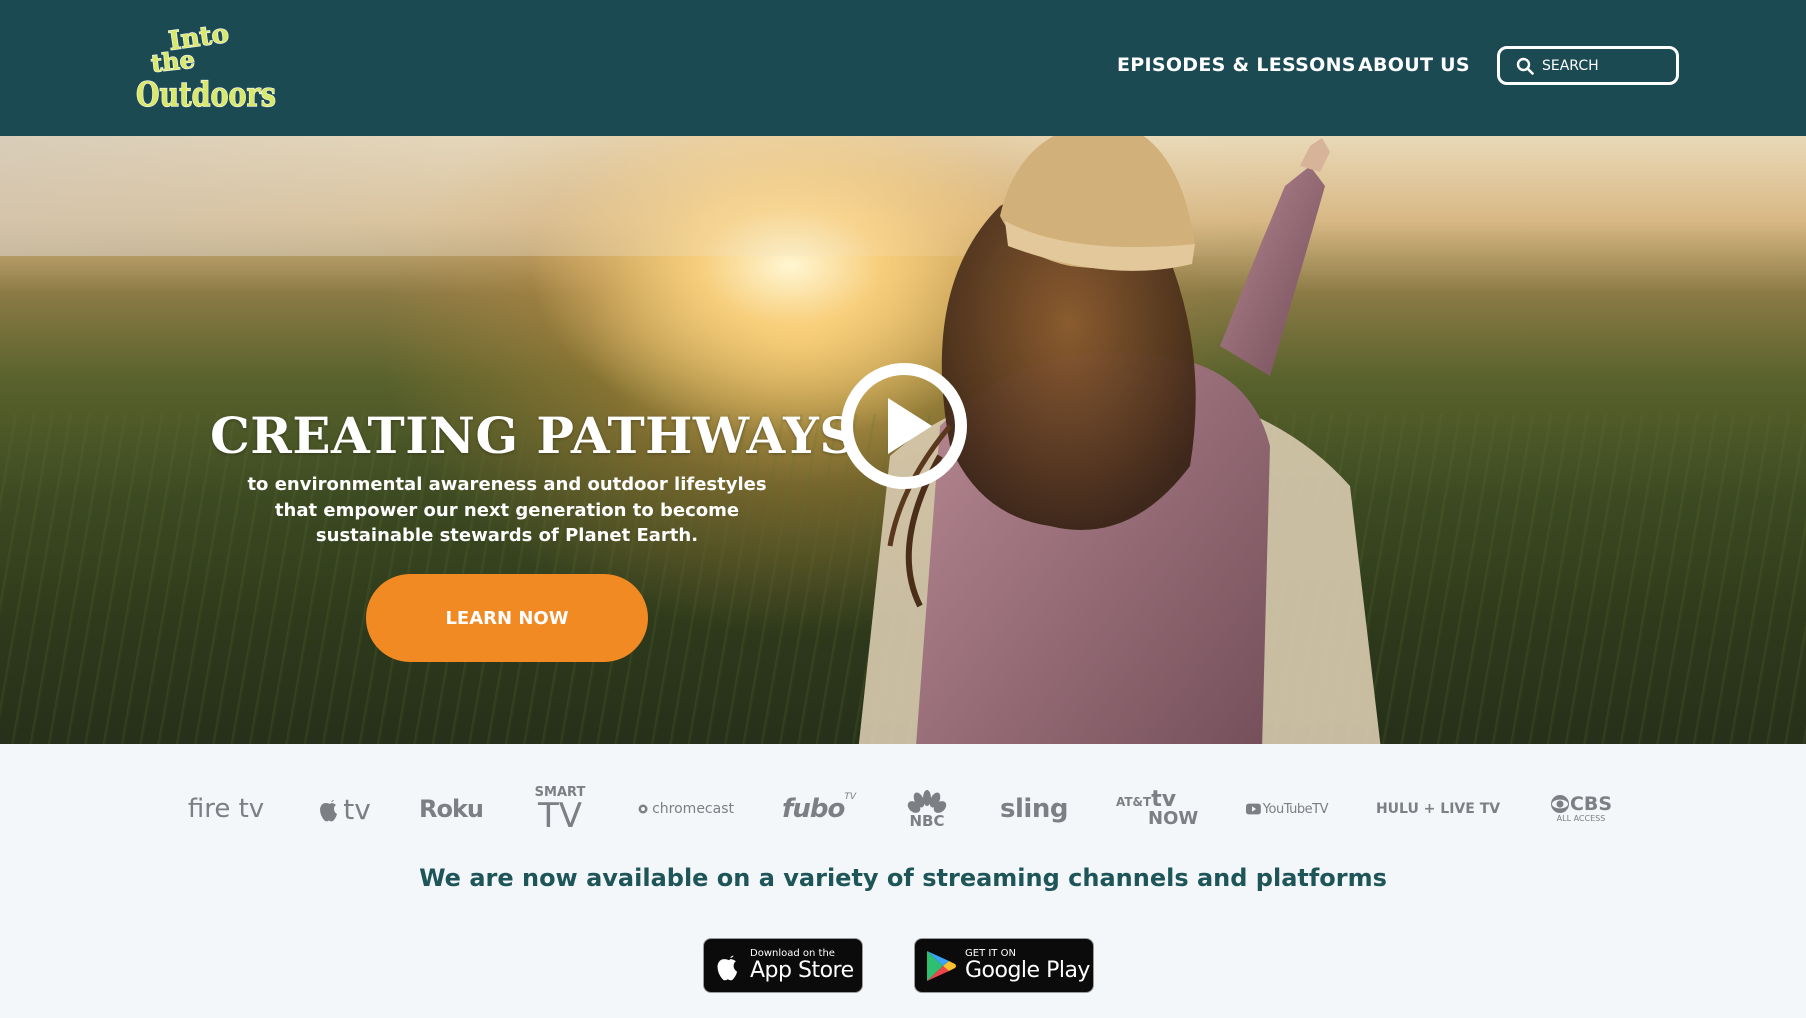  I want to click on apple-tv-logo: tv, so click(345, 809).